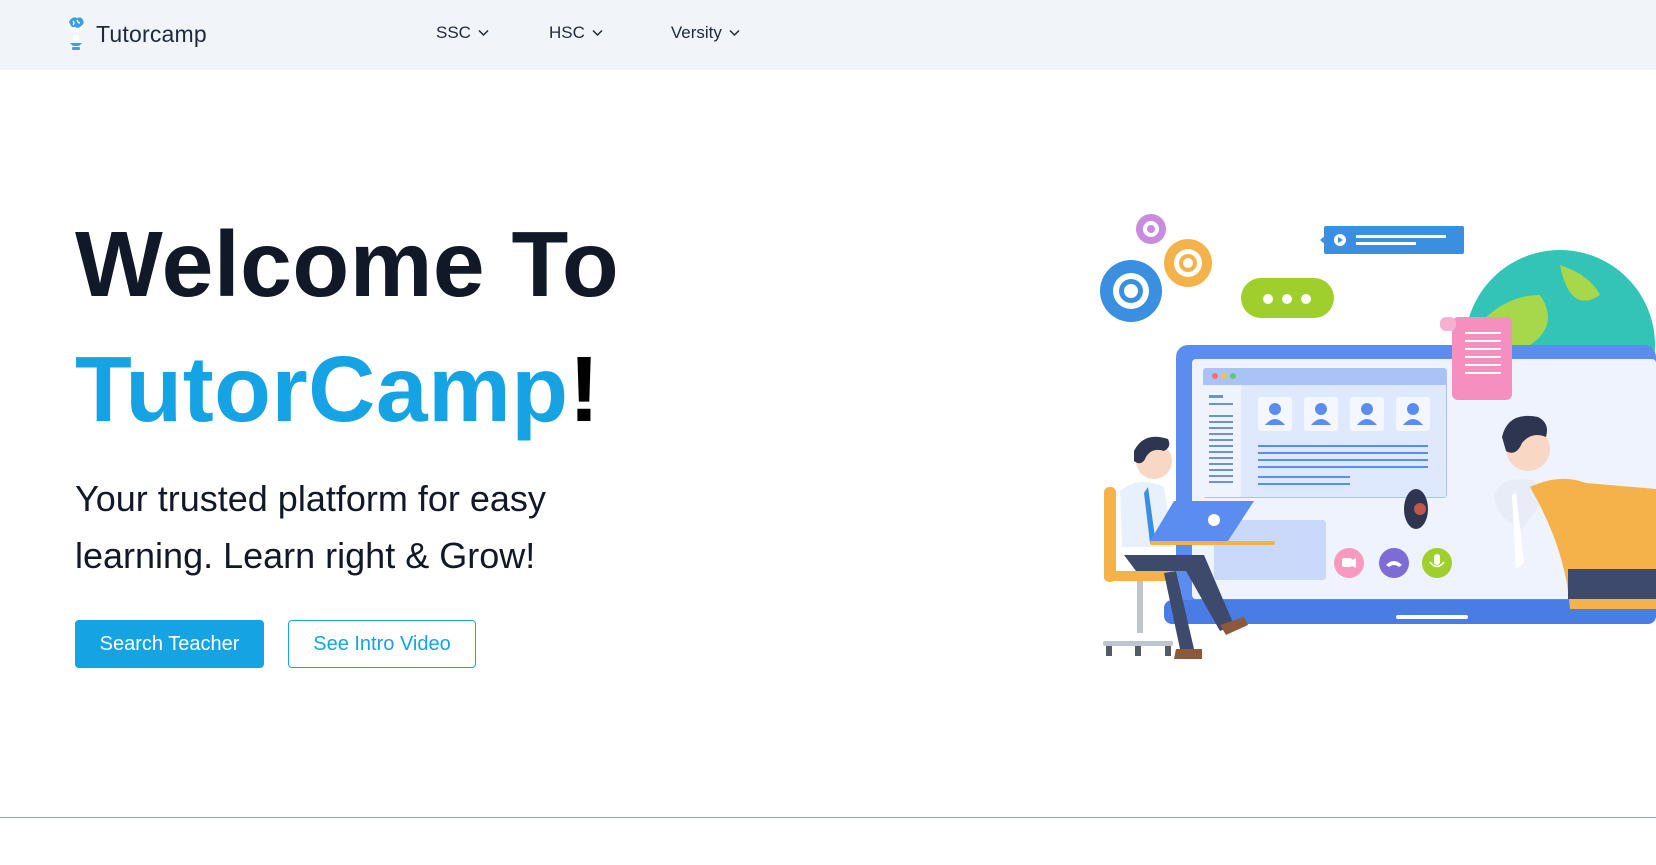 The height and width of the screenshot is (865, 1656). I want to click on nav-item-ssc: SSC, so click(462, 33).